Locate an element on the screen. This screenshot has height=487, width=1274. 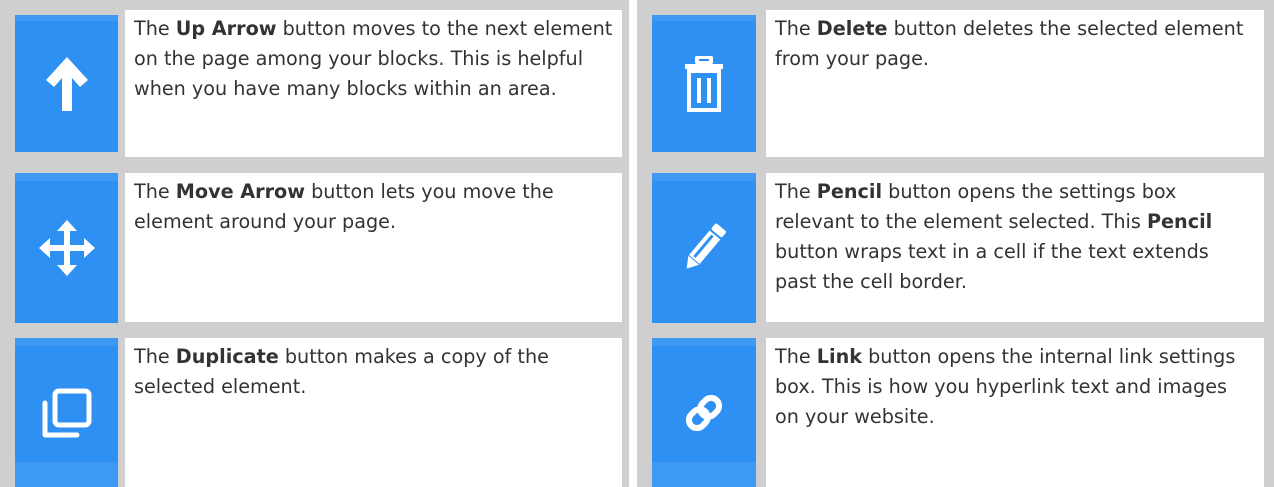
move-arrows-icon is located at coordinates (66, 248).